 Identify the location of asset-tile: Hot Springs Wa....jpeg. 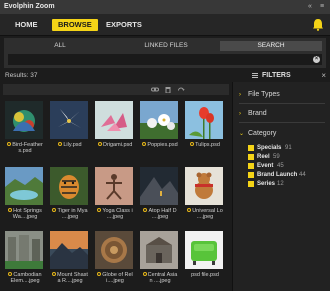
(25, 194).